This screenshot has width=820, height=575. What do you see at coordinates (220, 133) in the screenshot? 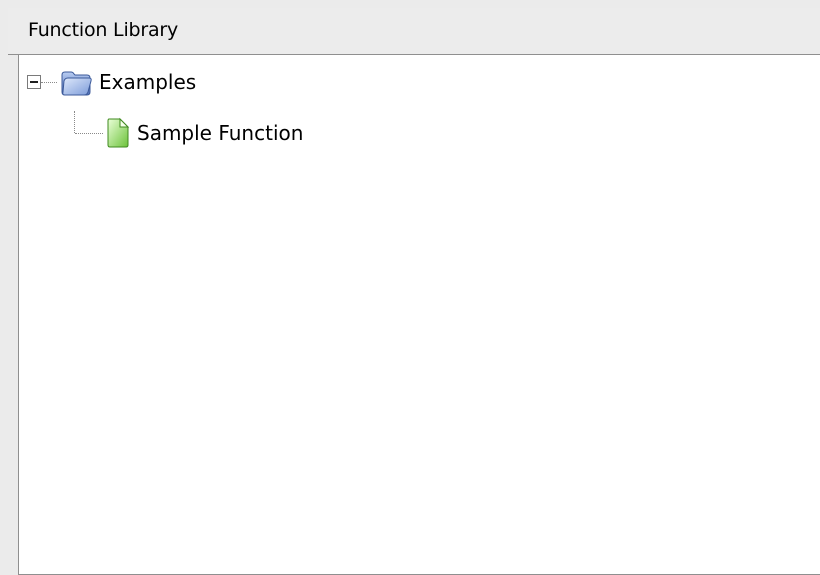
I see `tree-node-label: Sample Function` at bounding box center [220, 133].